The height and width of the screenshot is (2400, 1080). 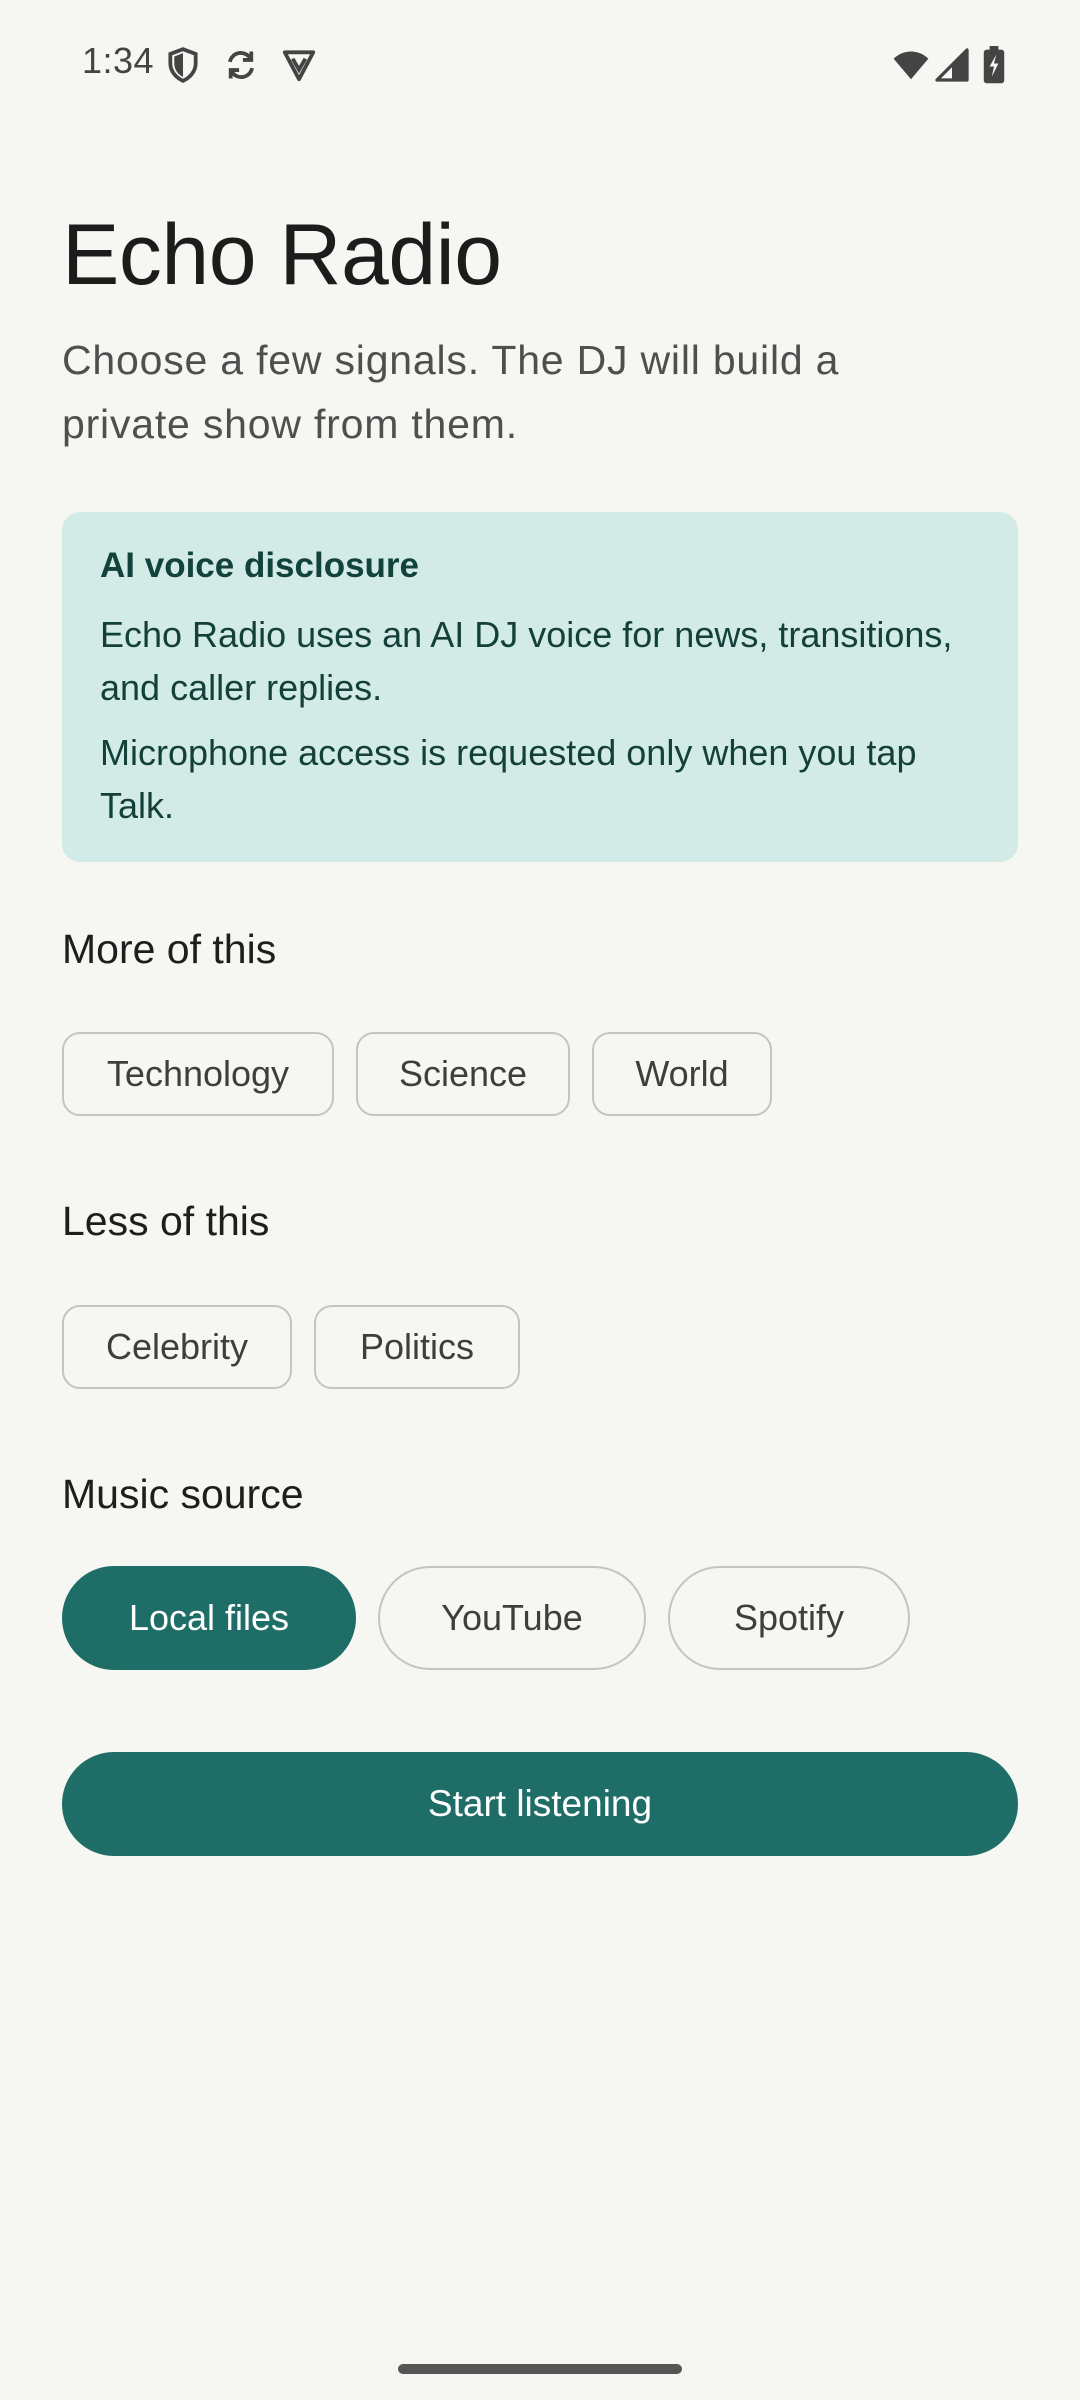 I want to click on music-source-heading: Music source, so click(x=183, y=1494).